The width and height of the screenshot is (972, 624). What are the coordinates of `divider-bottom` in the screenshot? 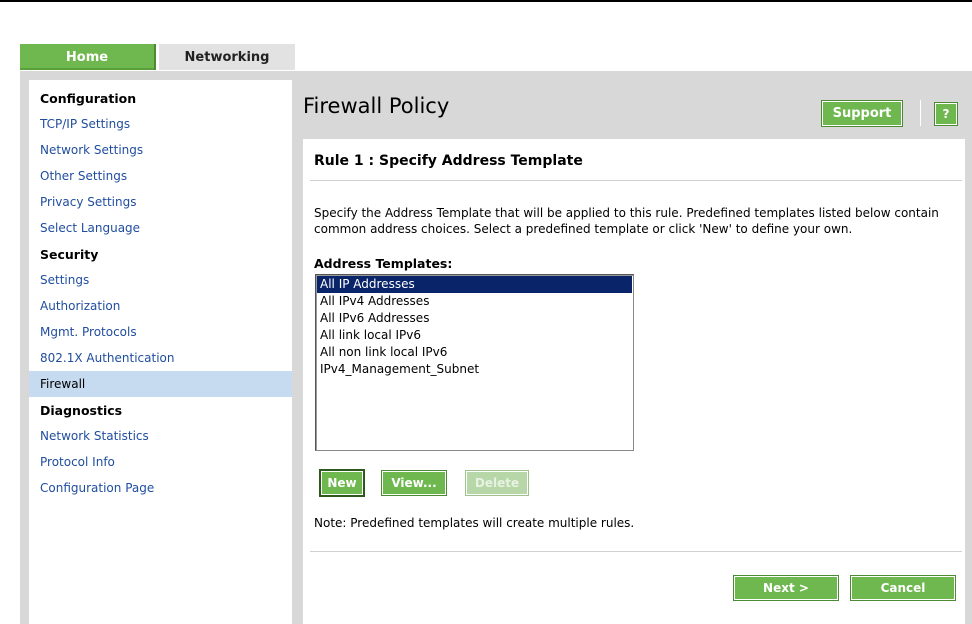 It's located at (636, 551).